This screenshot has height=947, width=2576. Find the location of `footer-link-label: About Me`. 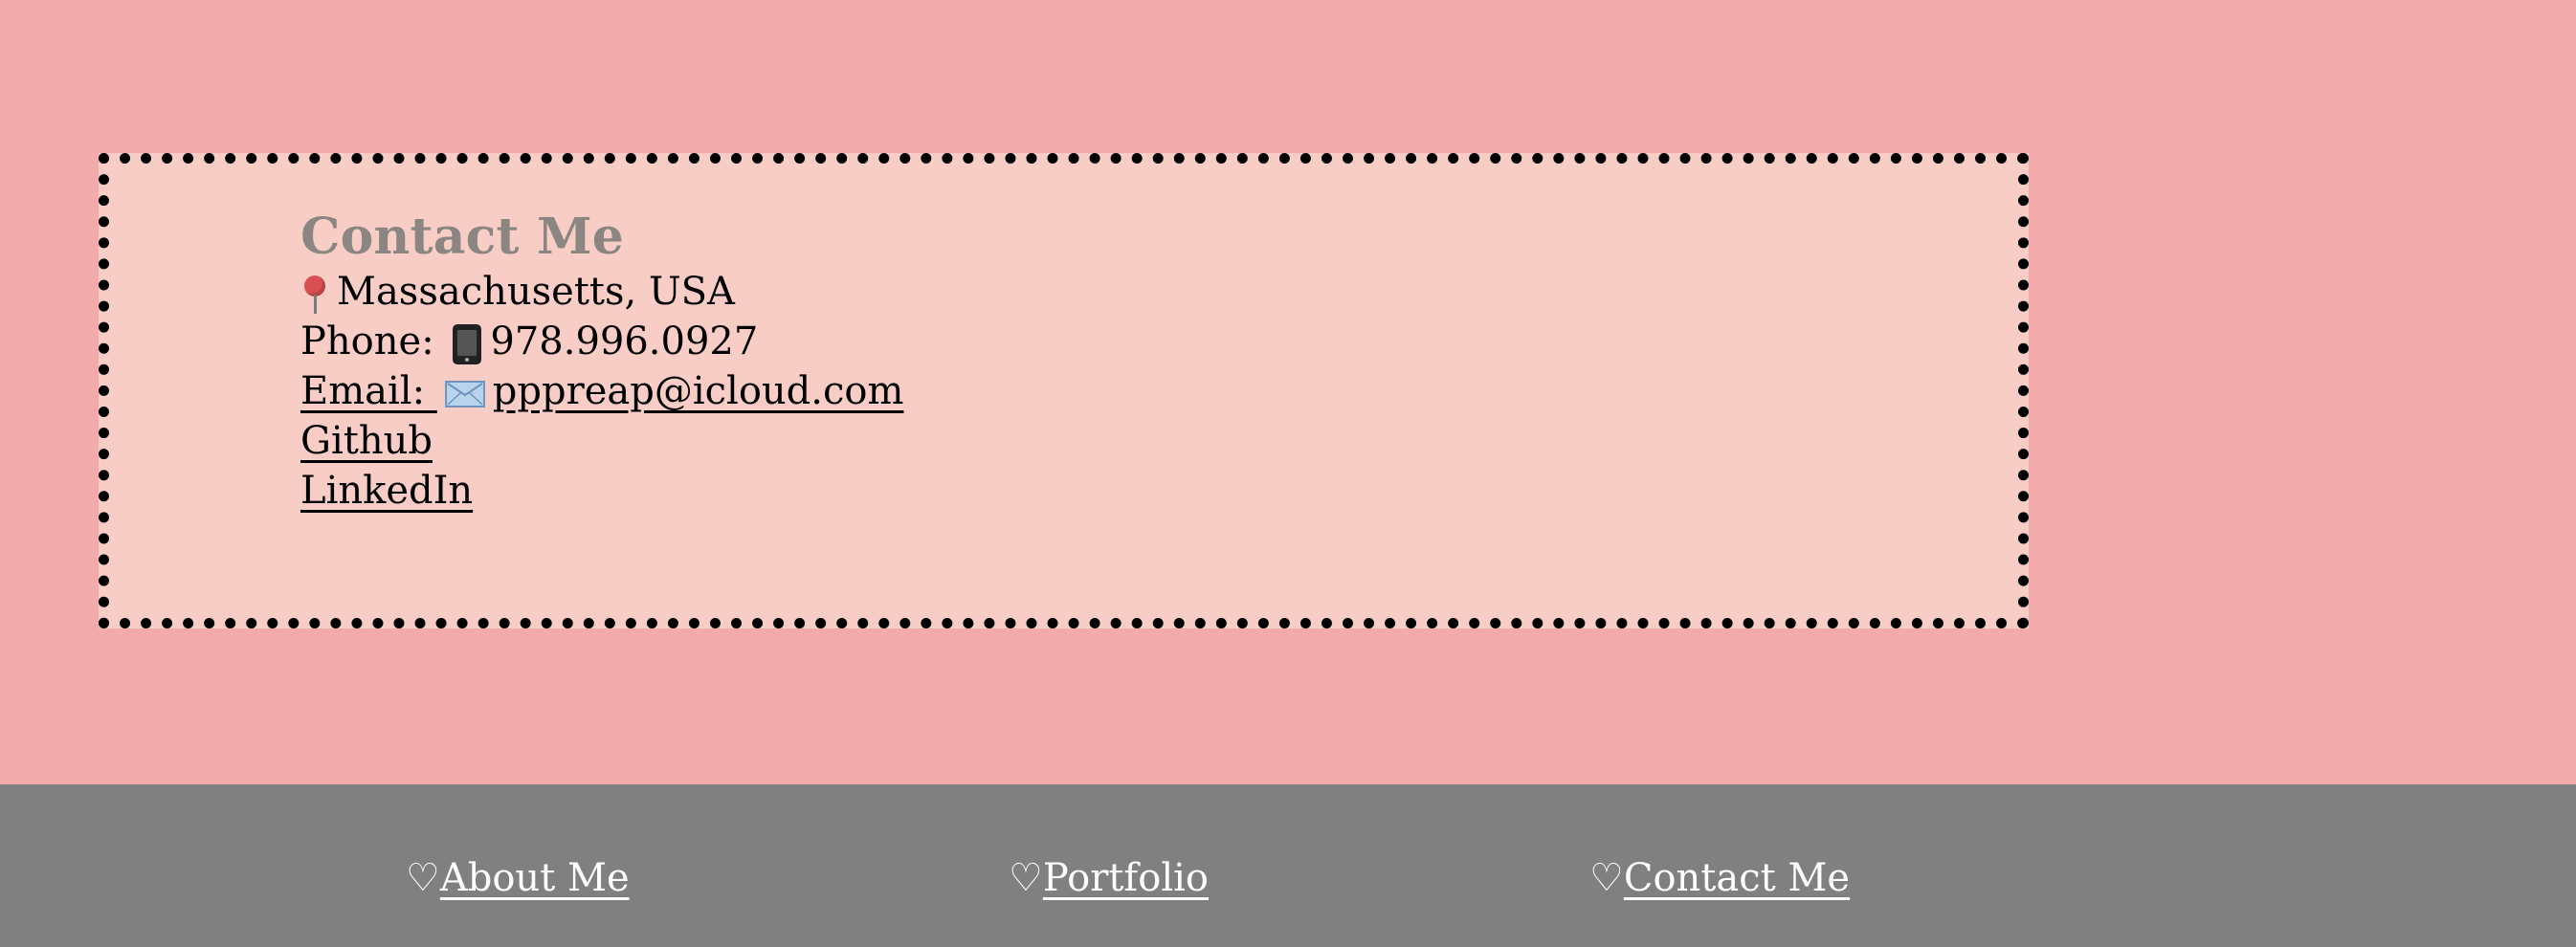

footer-link-label: About Me is located at coordinates (534, 878).